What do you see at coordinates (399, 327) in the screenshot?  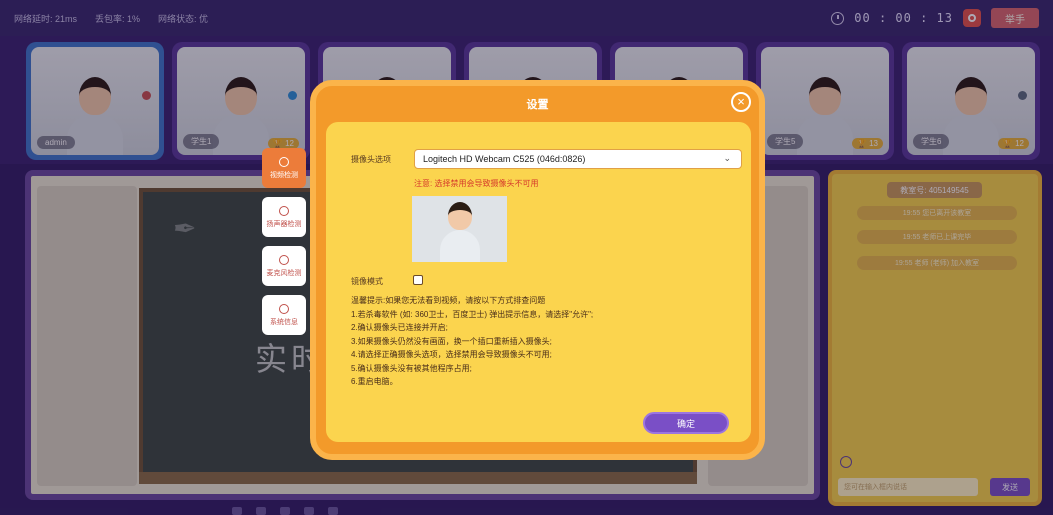 I see `tip-line: 2.确认摄像头已连接并开启;` at bounding box center [399, 327].